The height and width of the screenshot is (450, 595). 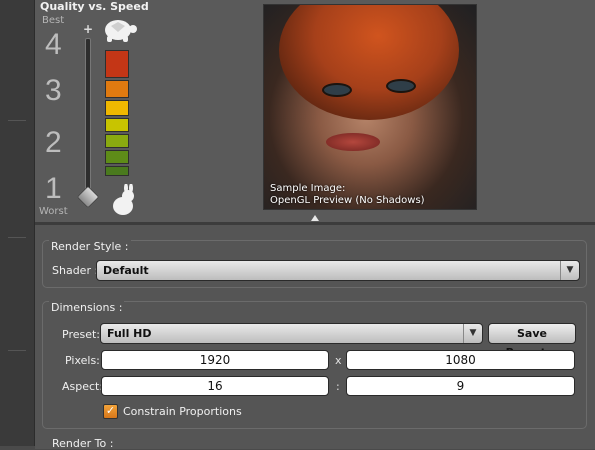 I want to click on preset-dropdown: Full HD ▼, so click(x=291, y=333).